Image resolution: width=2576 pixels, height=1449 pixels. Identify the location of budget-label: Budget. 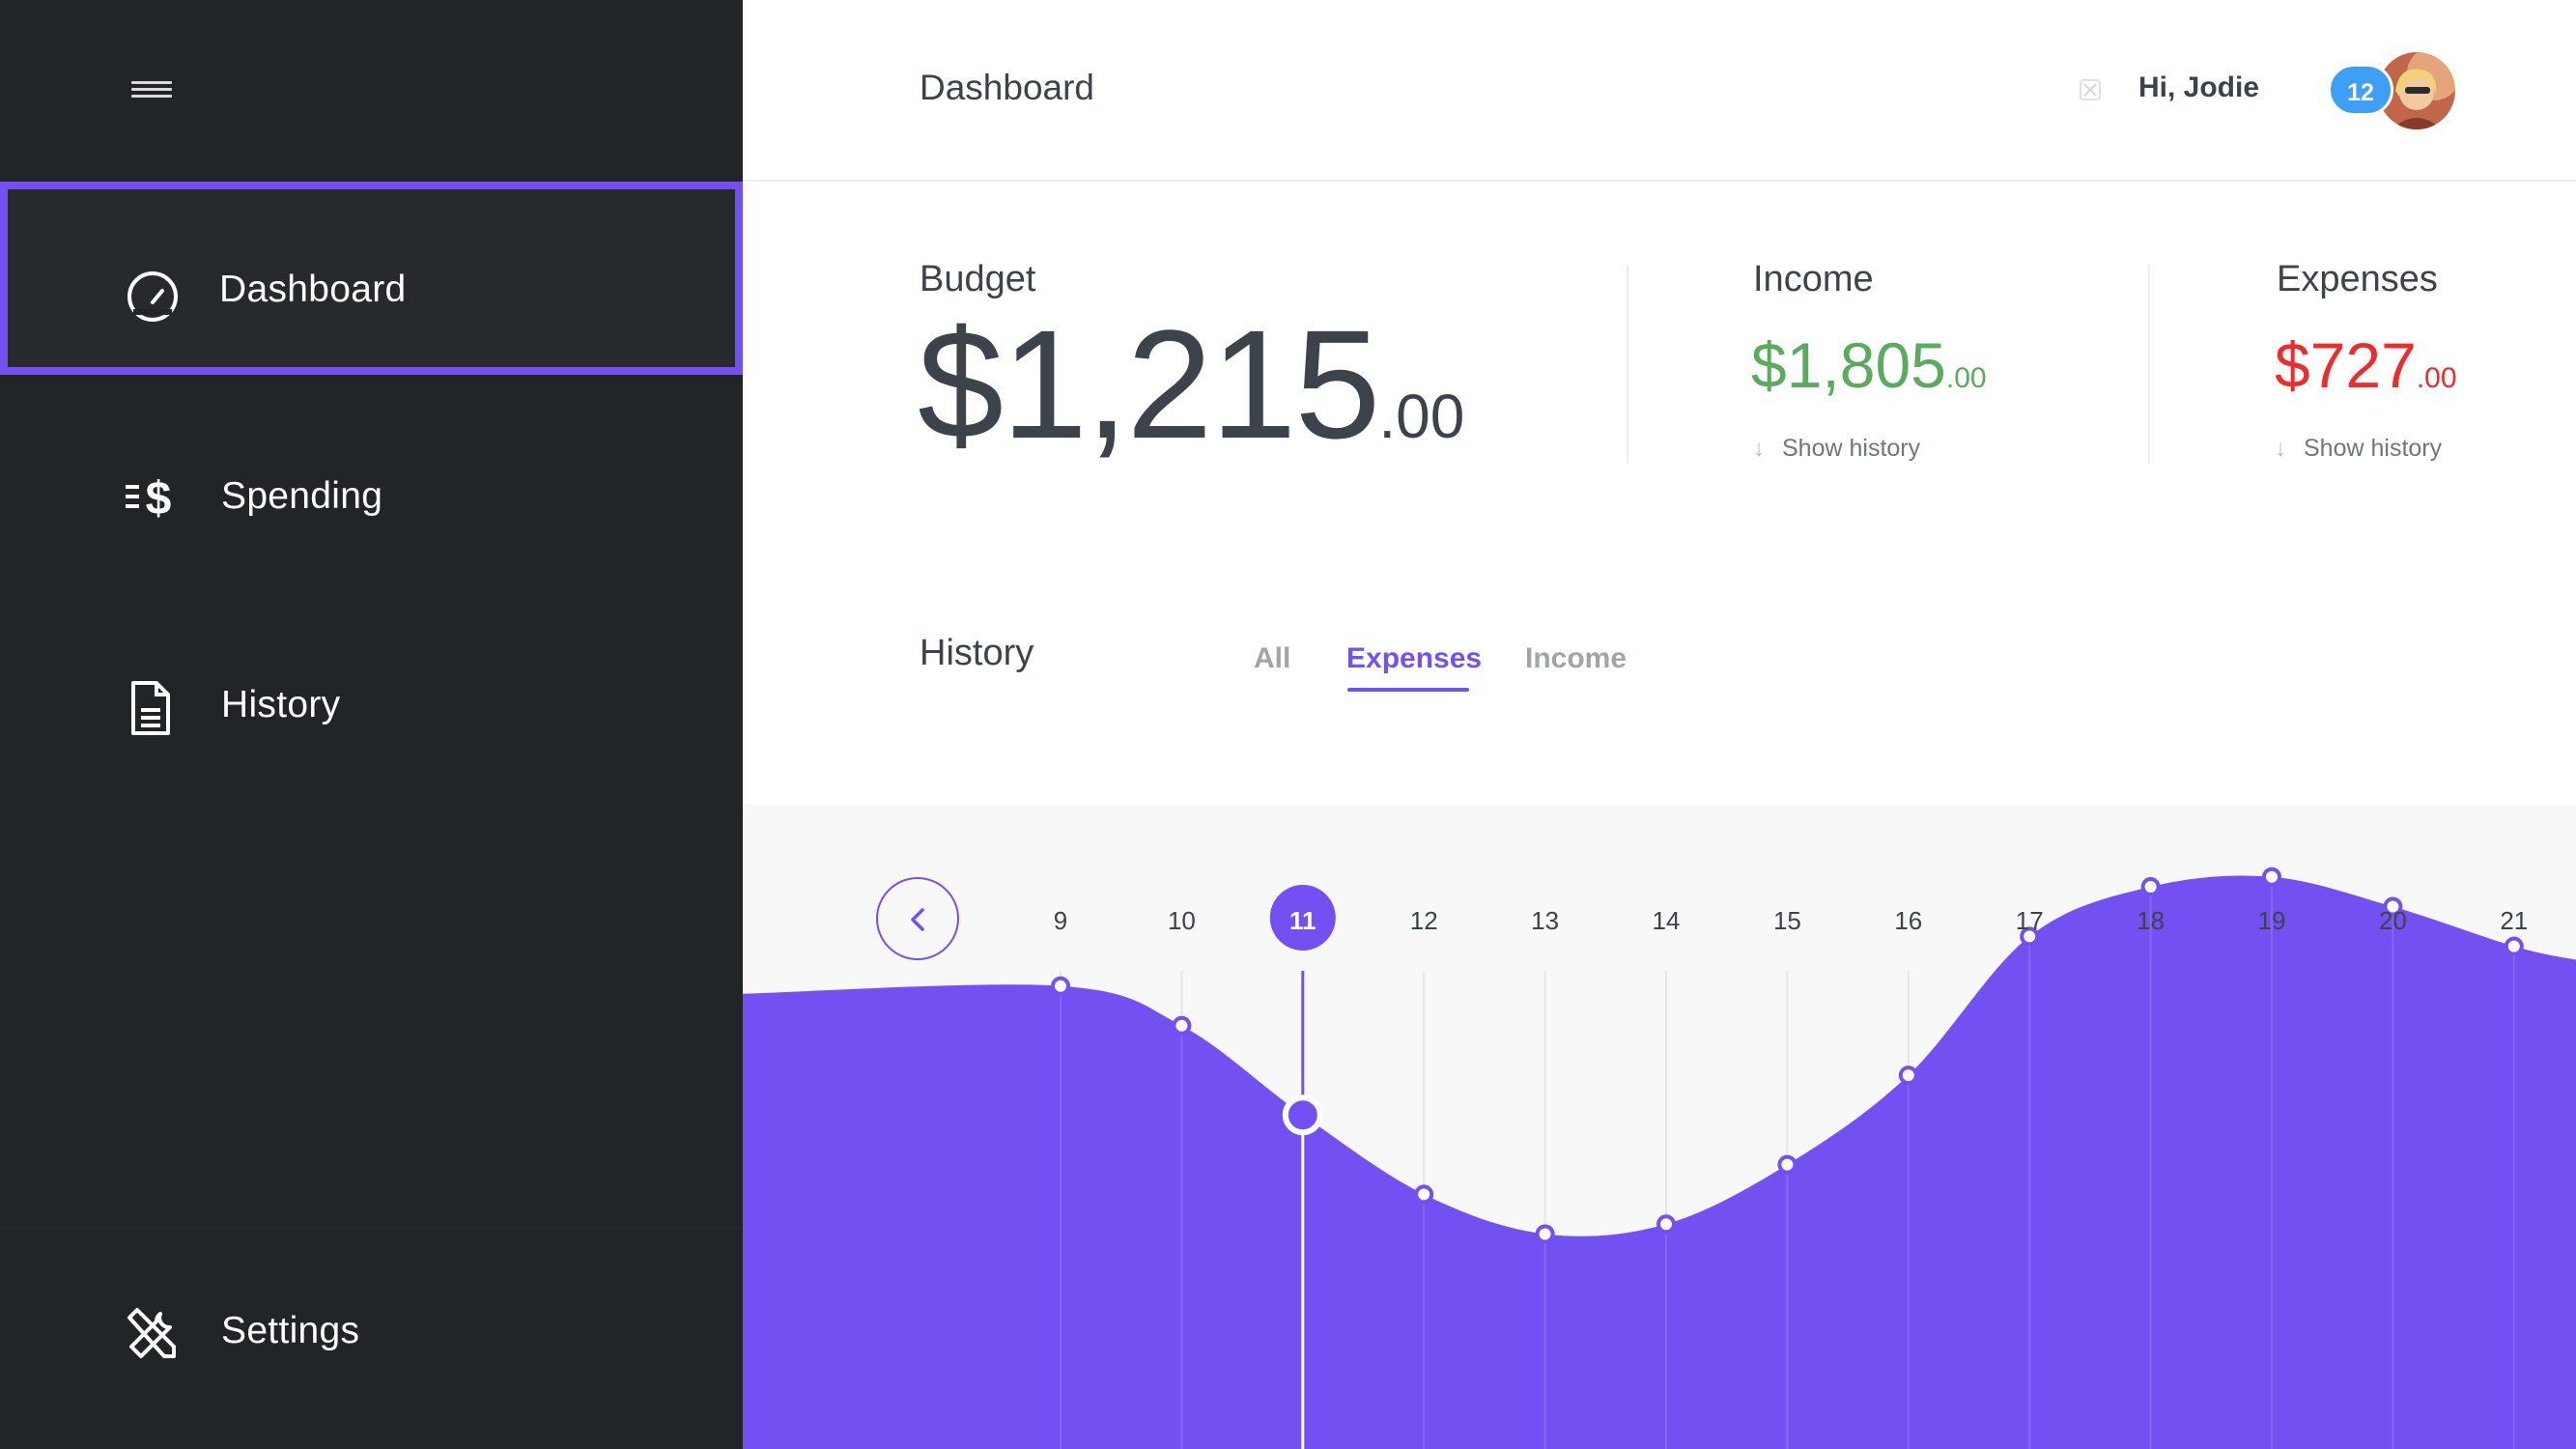
(978, 279).